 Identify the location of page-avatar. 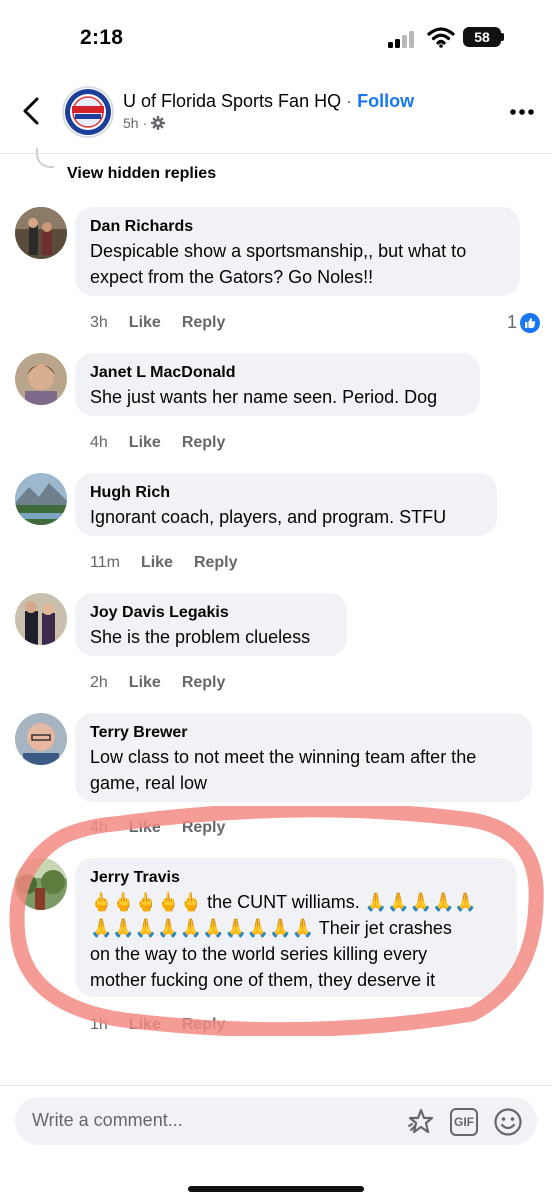
(88, 112).